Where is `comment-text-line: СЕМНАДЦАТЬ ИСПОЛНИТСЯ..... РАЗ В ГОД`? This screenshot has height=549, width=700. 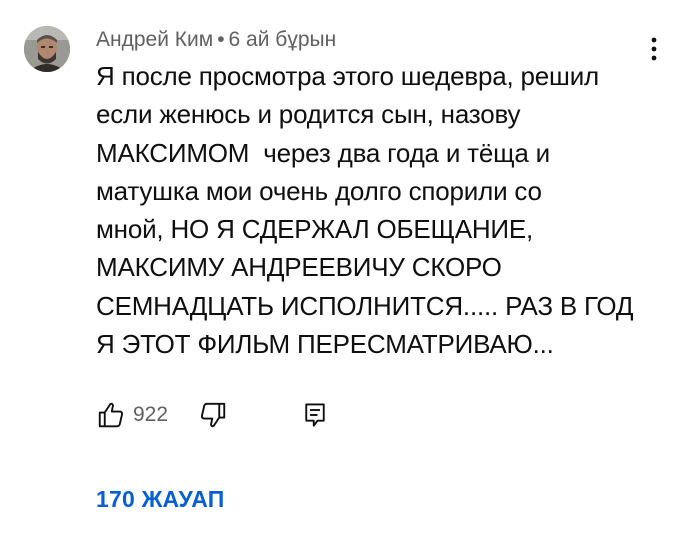 comment-text-line: СЕМНАДЦАТЬ ИСПОЛНИТСЯ..... РАЗ В ГОД is located at coordinates (365, 305).